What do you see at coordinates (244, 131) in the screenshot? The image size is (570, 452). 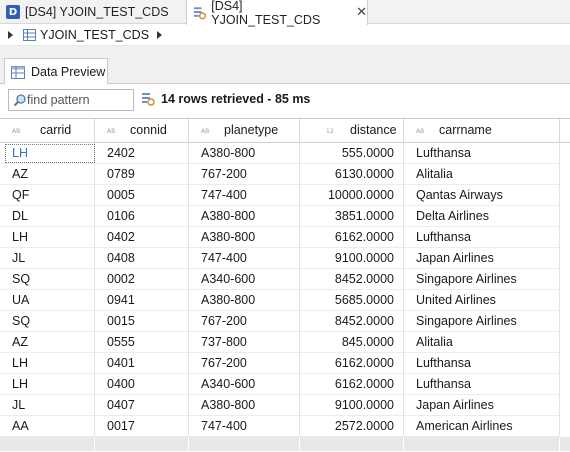 I see `column-header-planetype: AB planetype` at bounding box center [244, 131].